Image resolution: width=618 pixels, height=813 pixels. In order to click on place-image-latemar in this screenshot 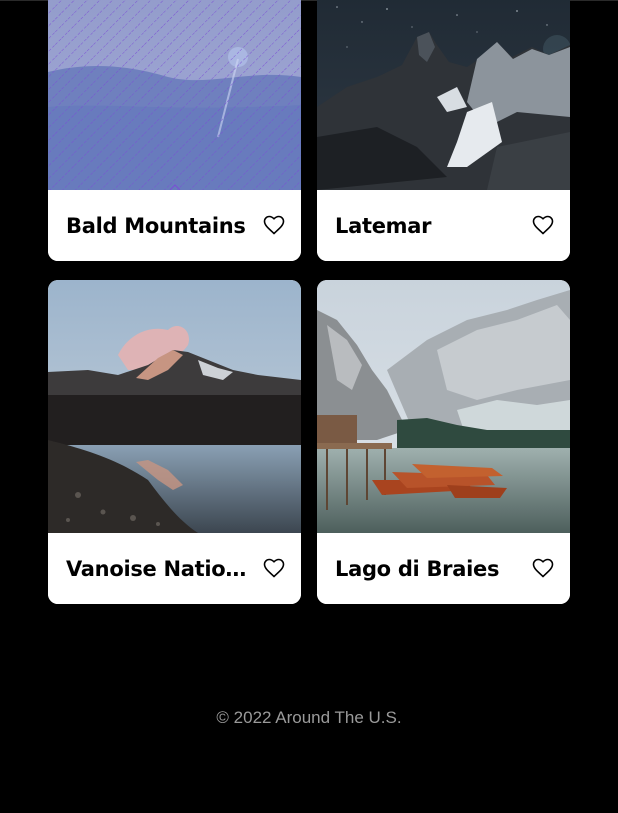, I will do `click(443, 95)`.